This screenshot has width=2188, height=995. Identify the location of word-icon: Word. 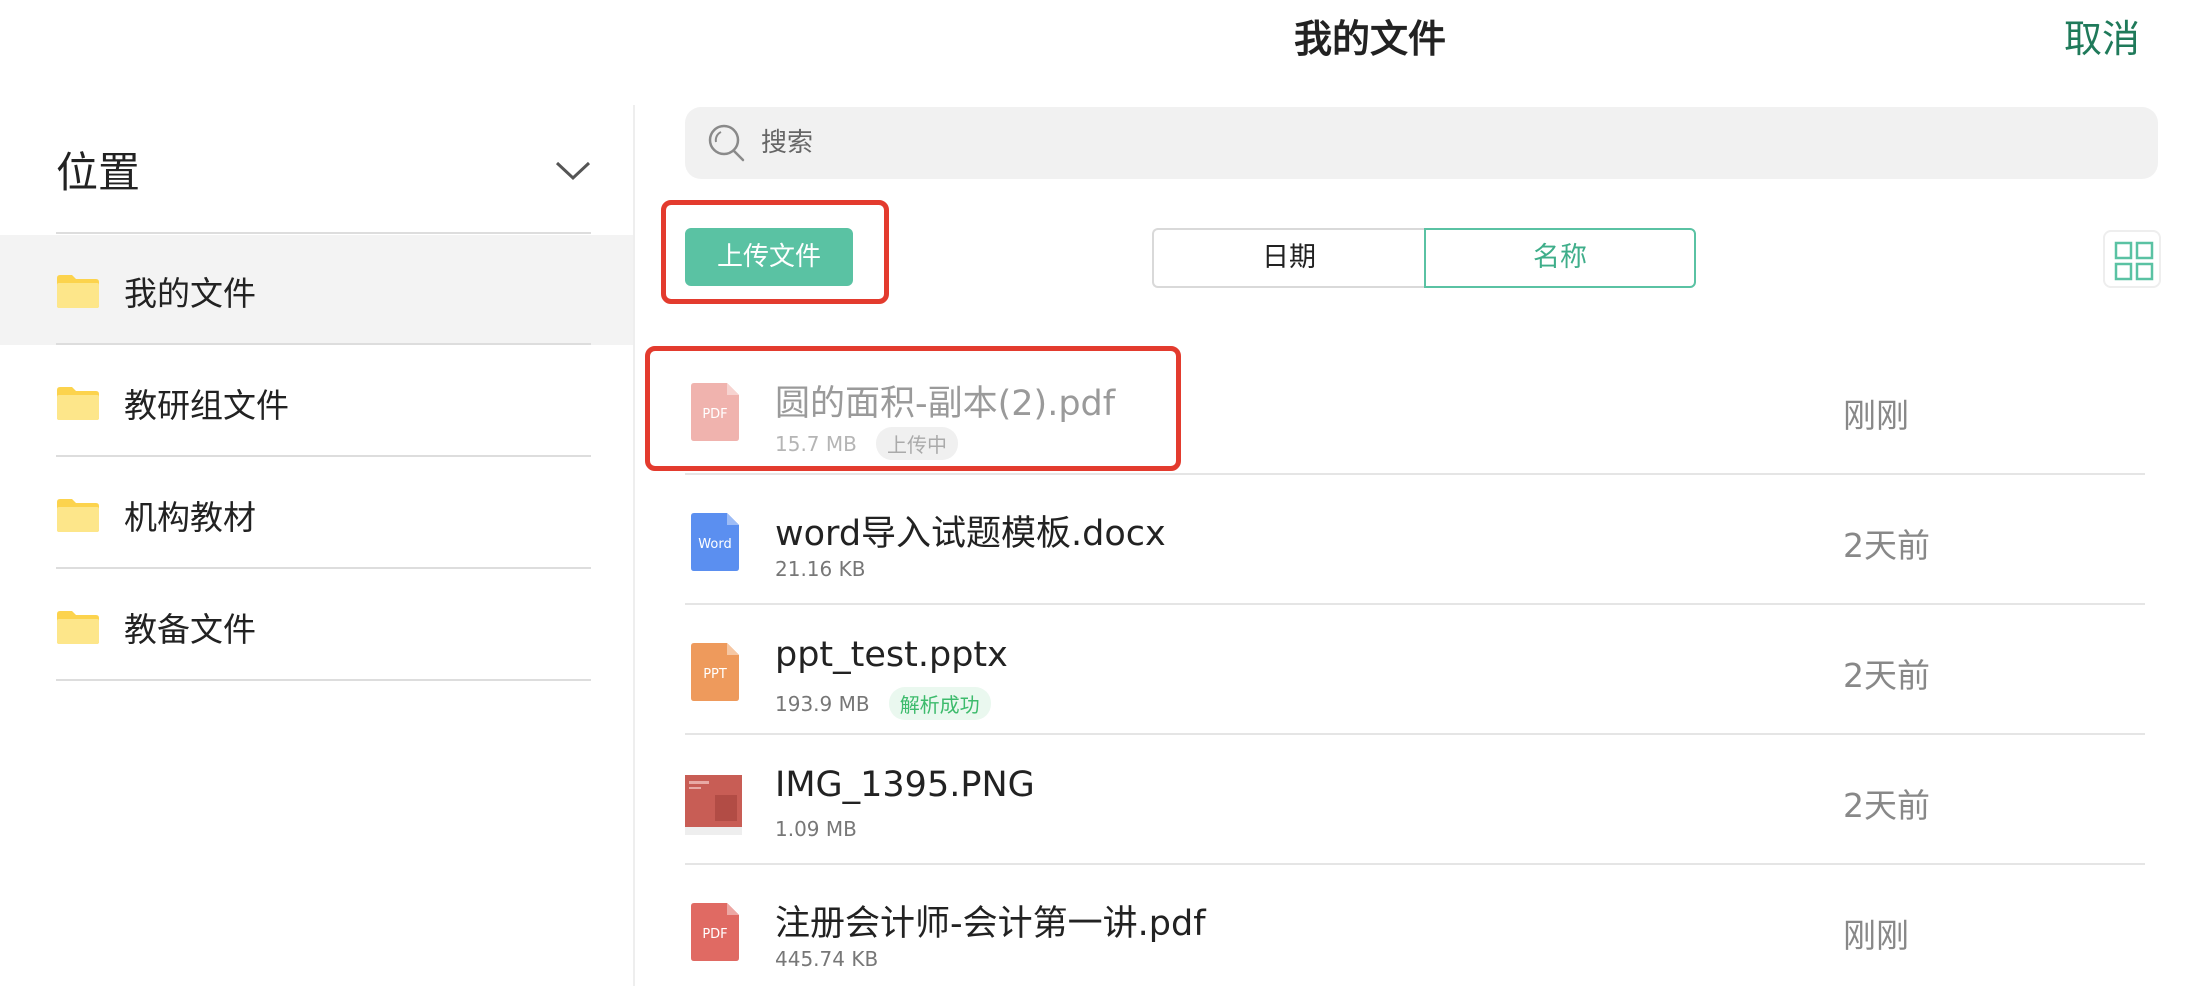
(715, 542).